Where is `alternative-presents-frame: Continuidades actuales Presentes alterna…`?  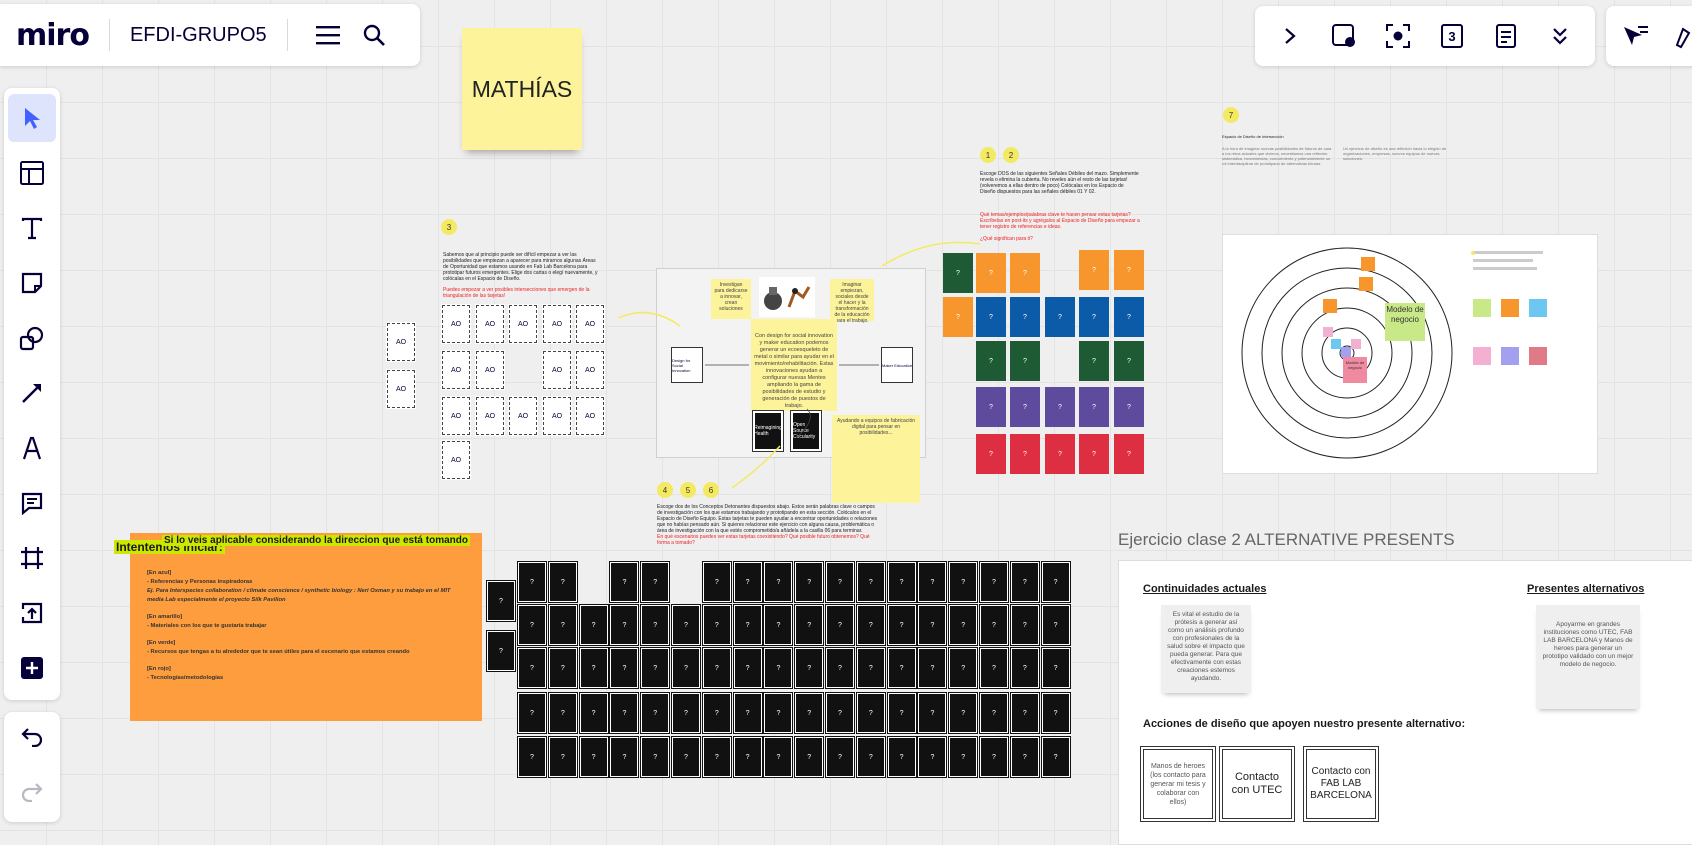 alternative-presents-frame: Continuidades actuales Presentes alterna… is located at coordinates (1405, 702).